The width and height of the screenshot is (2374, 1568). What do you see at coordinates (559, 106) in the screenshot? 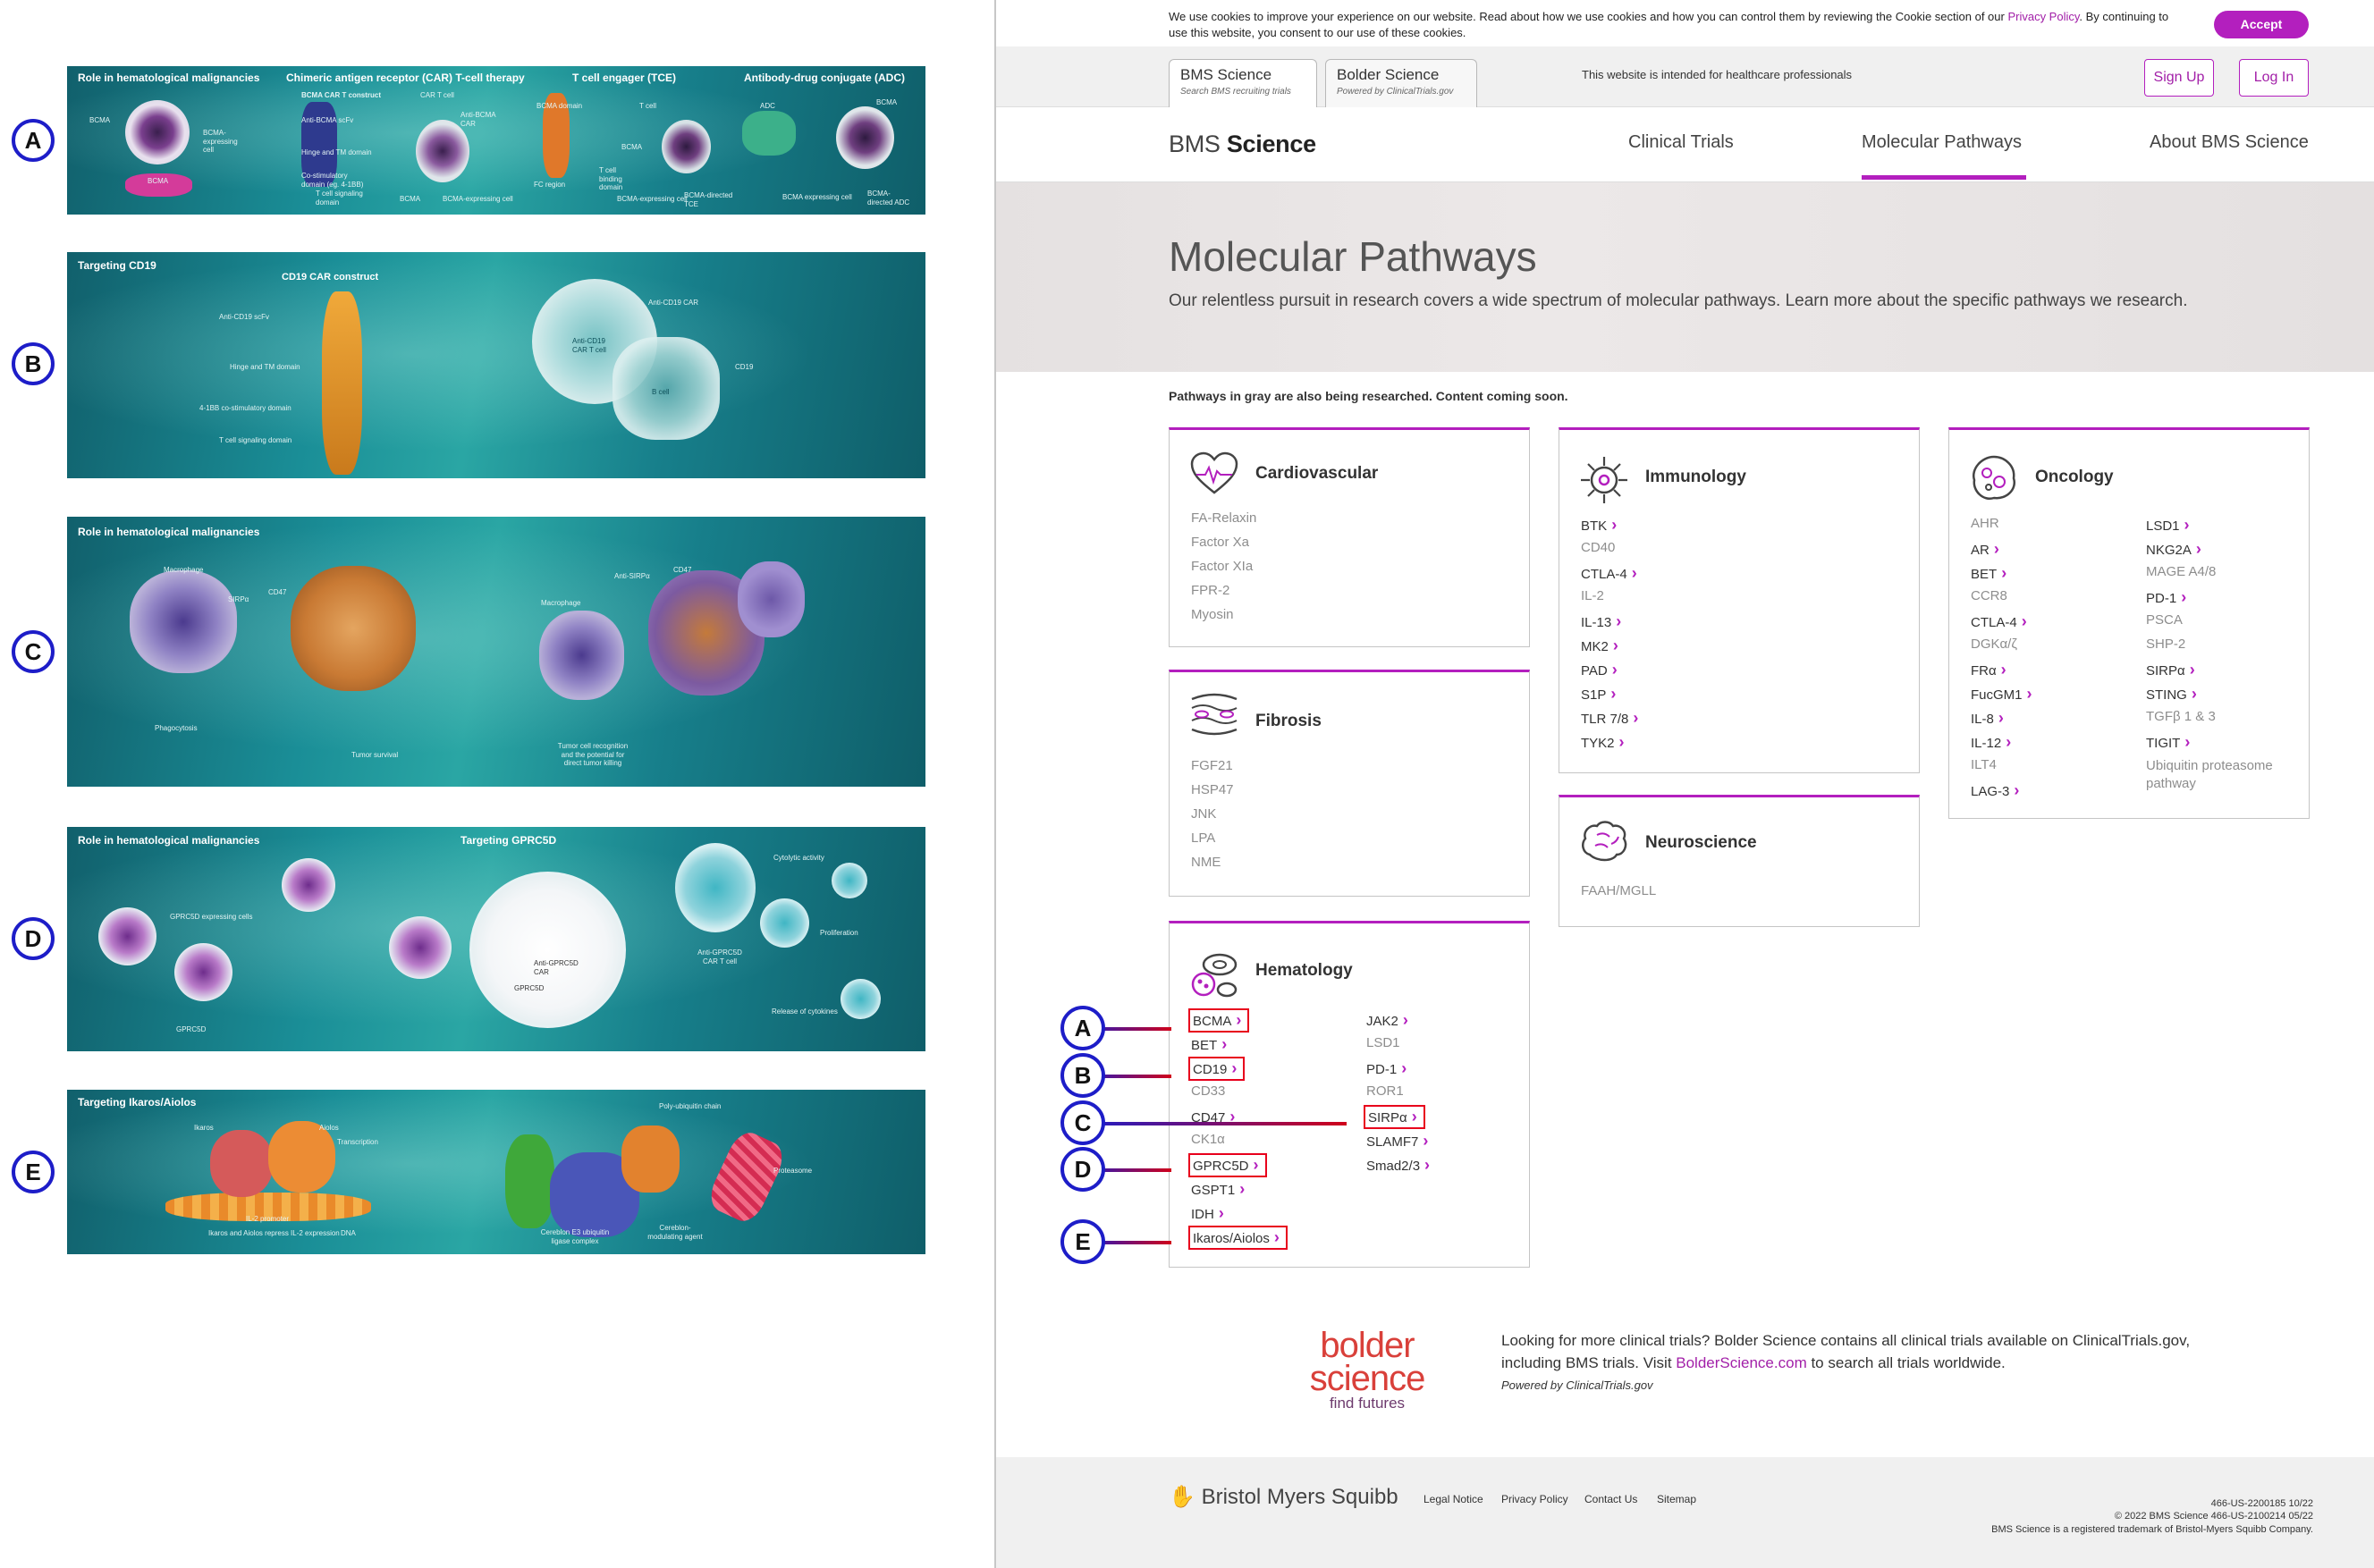
I see `panel-a-label: BCMA domain` at bounding box center [559, 106].